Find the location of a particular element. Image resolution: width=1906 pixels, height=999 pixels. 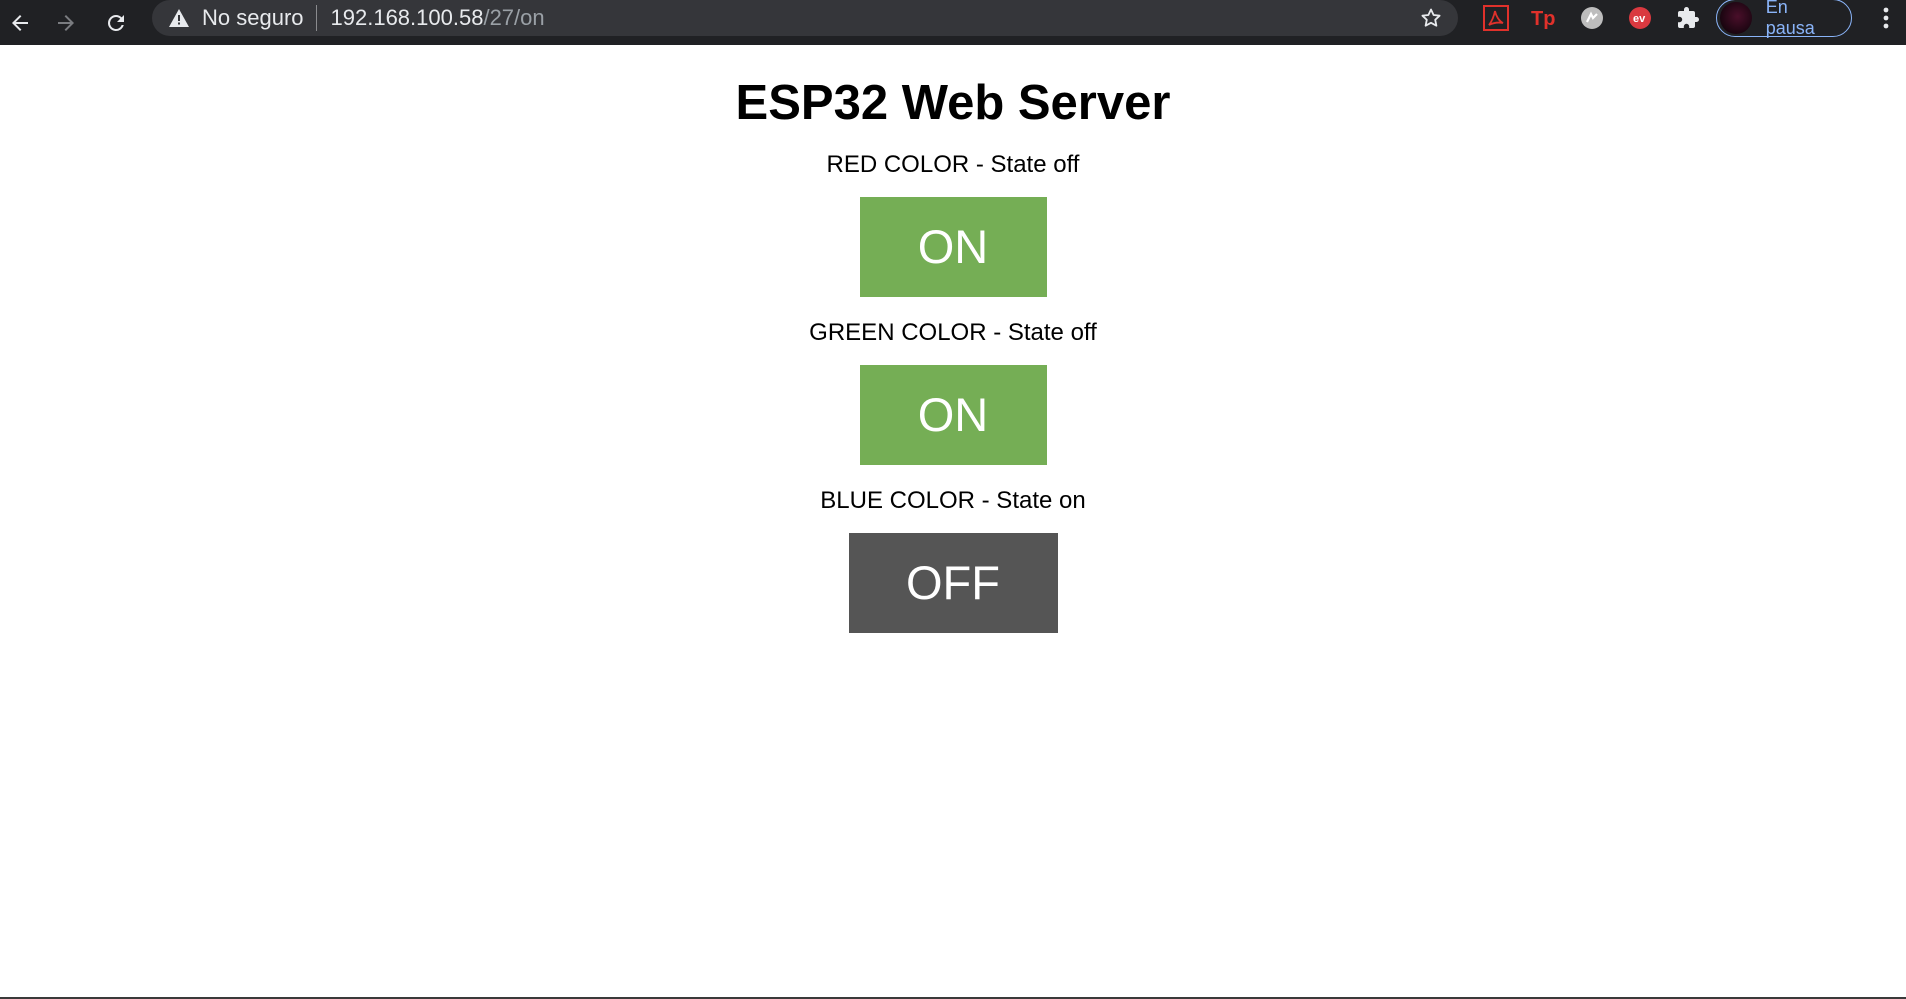

green-on-button: ON is located at coordinates (953, 415).